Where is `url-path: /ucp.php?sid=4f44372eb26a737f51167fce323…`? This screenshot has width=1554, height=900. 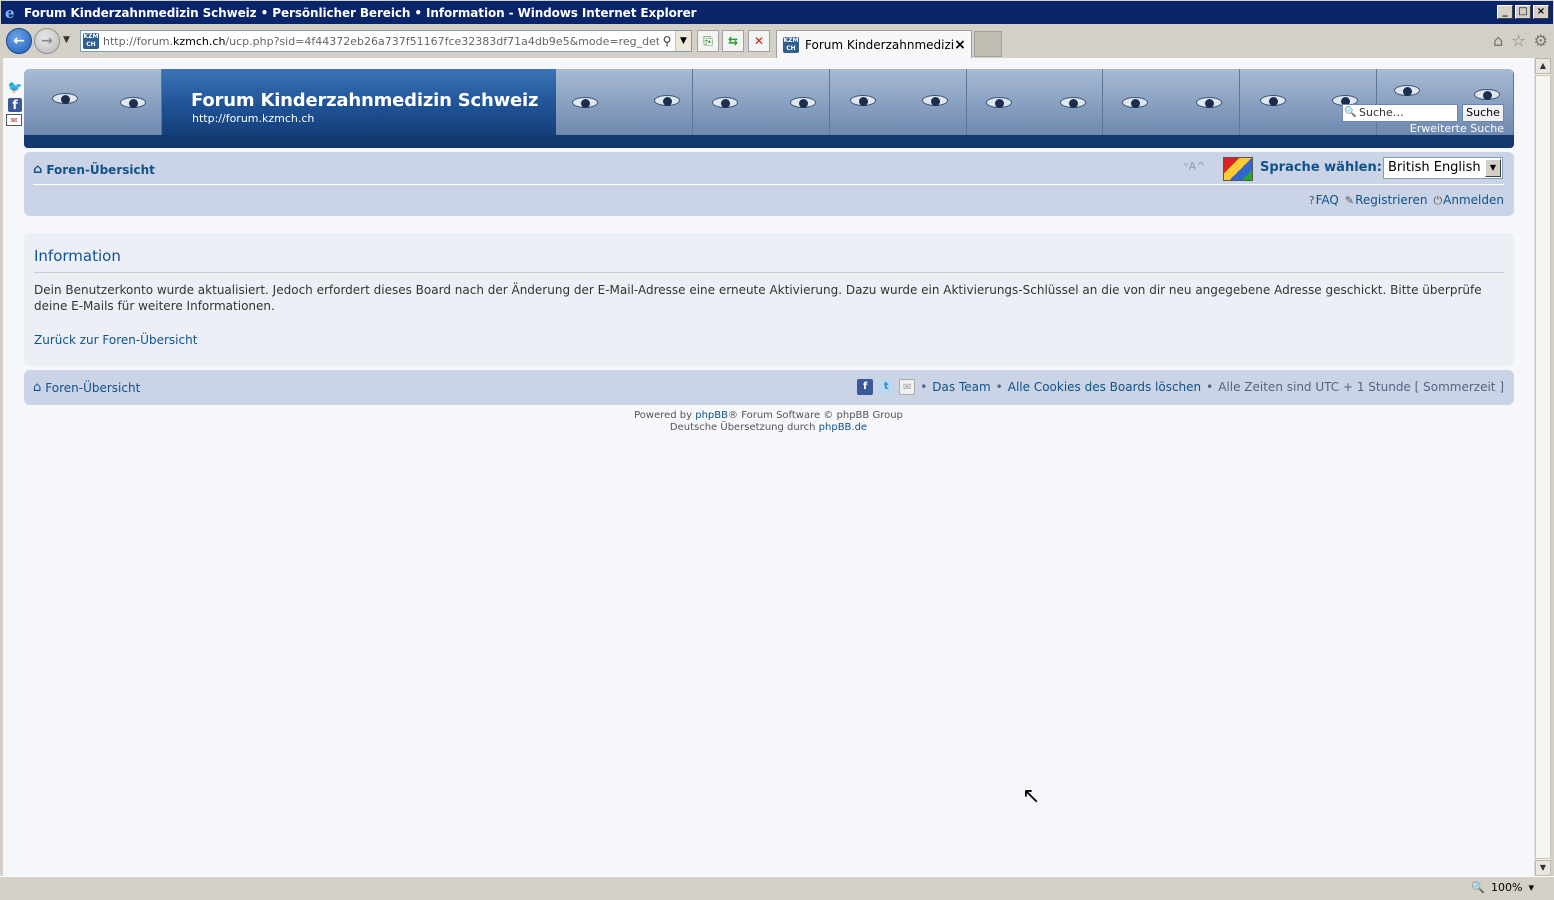
url-path: /ucp.php?sid=4f44372eb26a737f51167fce323… is located at coordinates (442, 41).